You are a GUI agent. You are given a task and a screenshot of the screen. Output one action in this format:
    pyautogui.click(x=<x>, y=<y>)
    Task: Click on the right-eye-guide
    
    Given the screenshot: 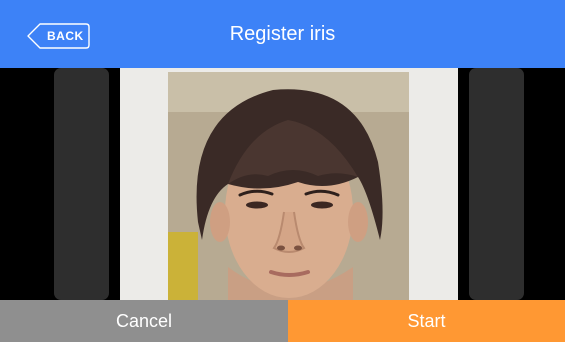 What is the action you would take?
    pyautogui.click(x=496, y=184)
    